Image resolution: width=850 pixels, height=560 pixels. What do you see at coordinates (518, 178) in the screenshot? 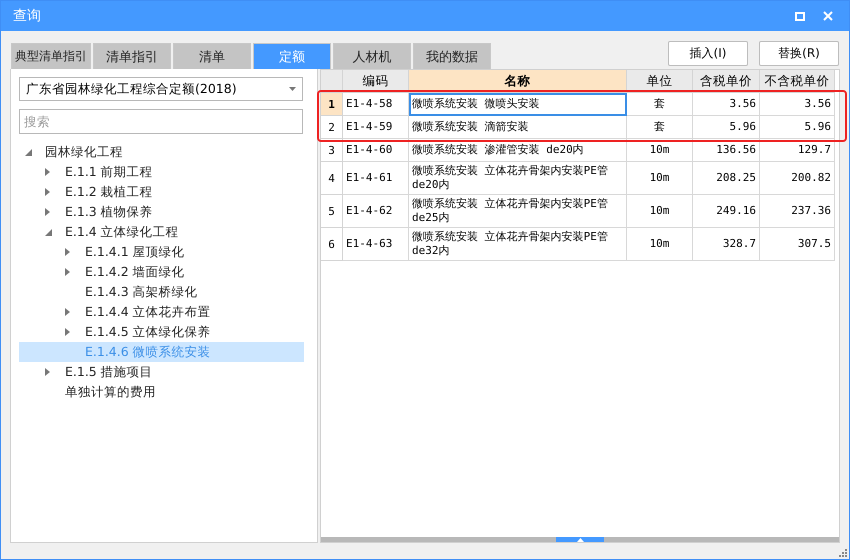
I see `table-cell: 微喷系统安装 立体花卉骨架内安装PE管de20内` at bounding box center [518, 178].